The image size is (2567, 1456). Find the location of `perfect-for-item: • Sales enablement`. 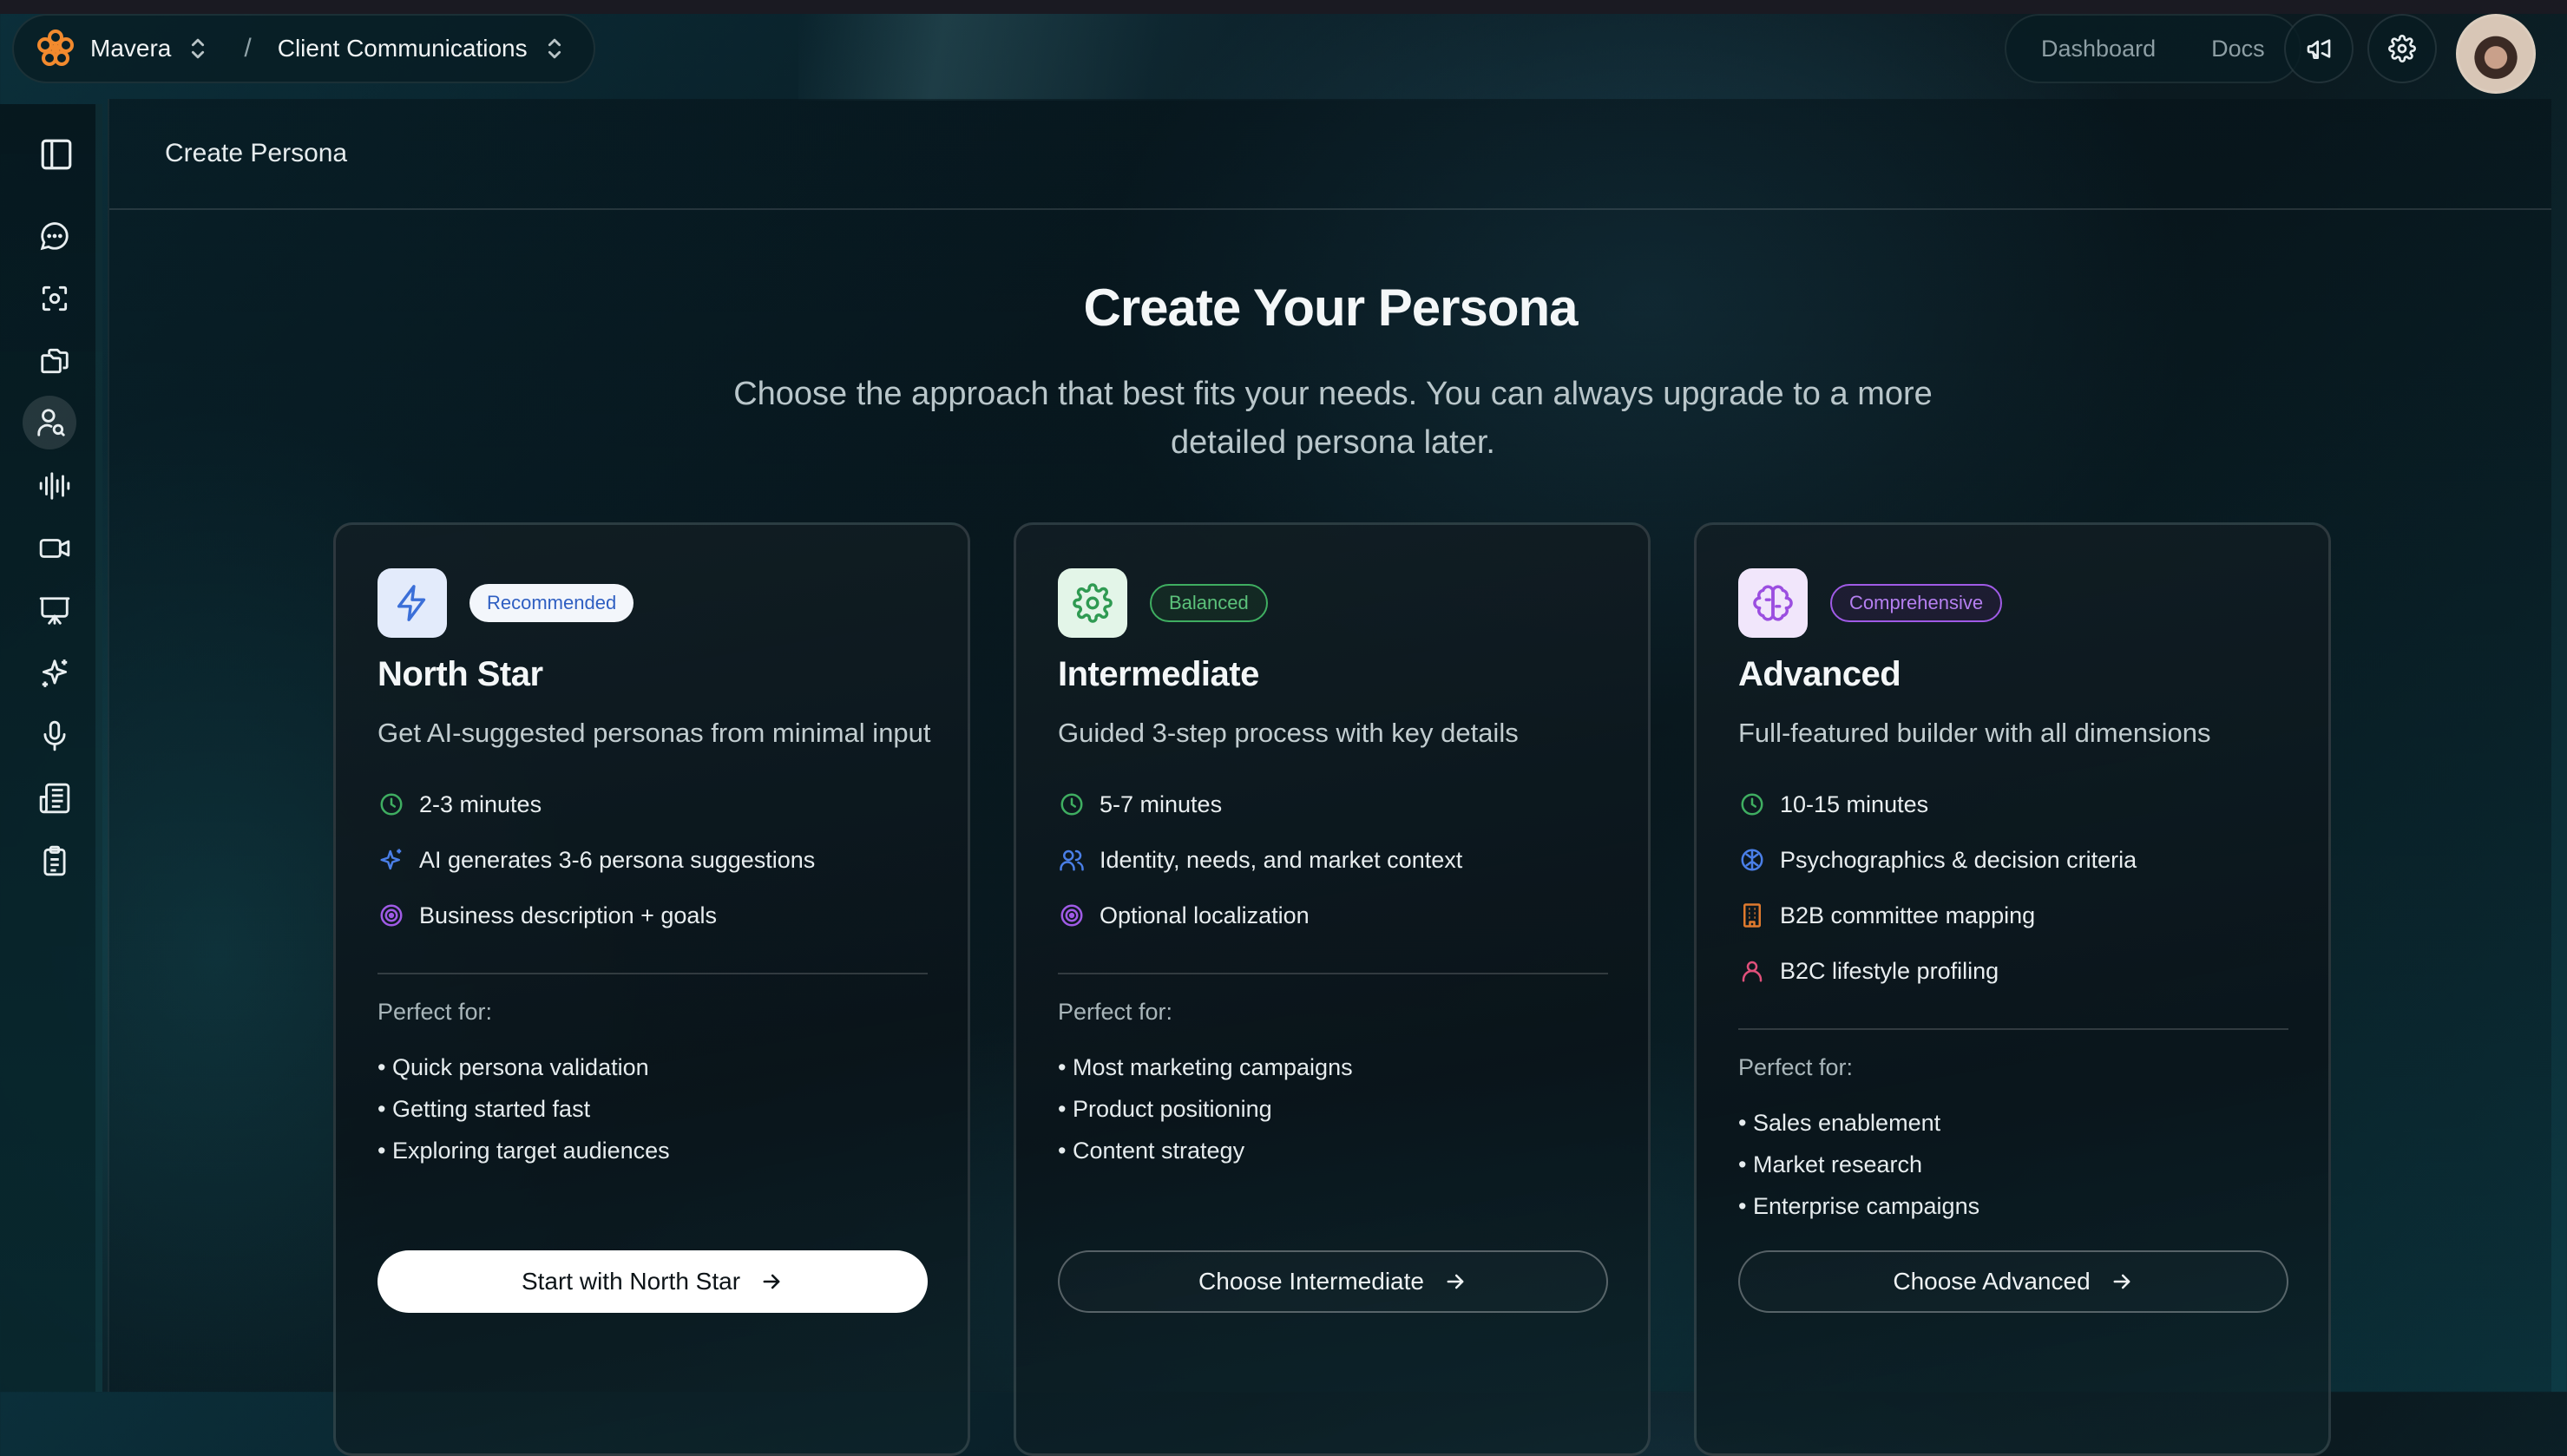

perfect-for-item: • Sales enablement is located at coordinates (1839, 1123).